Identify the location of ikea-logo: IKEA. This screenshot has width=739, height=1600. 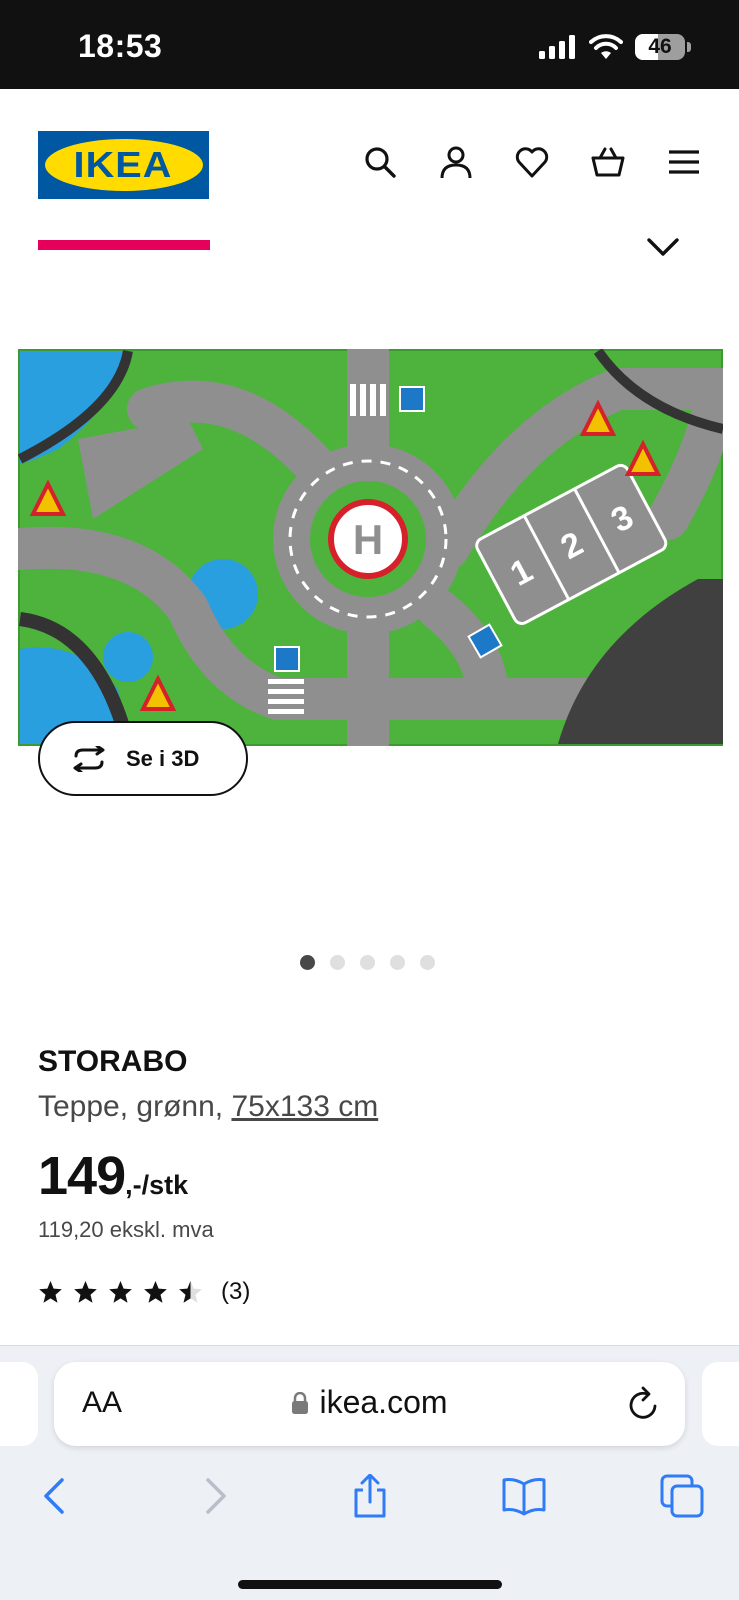
(123, 165).